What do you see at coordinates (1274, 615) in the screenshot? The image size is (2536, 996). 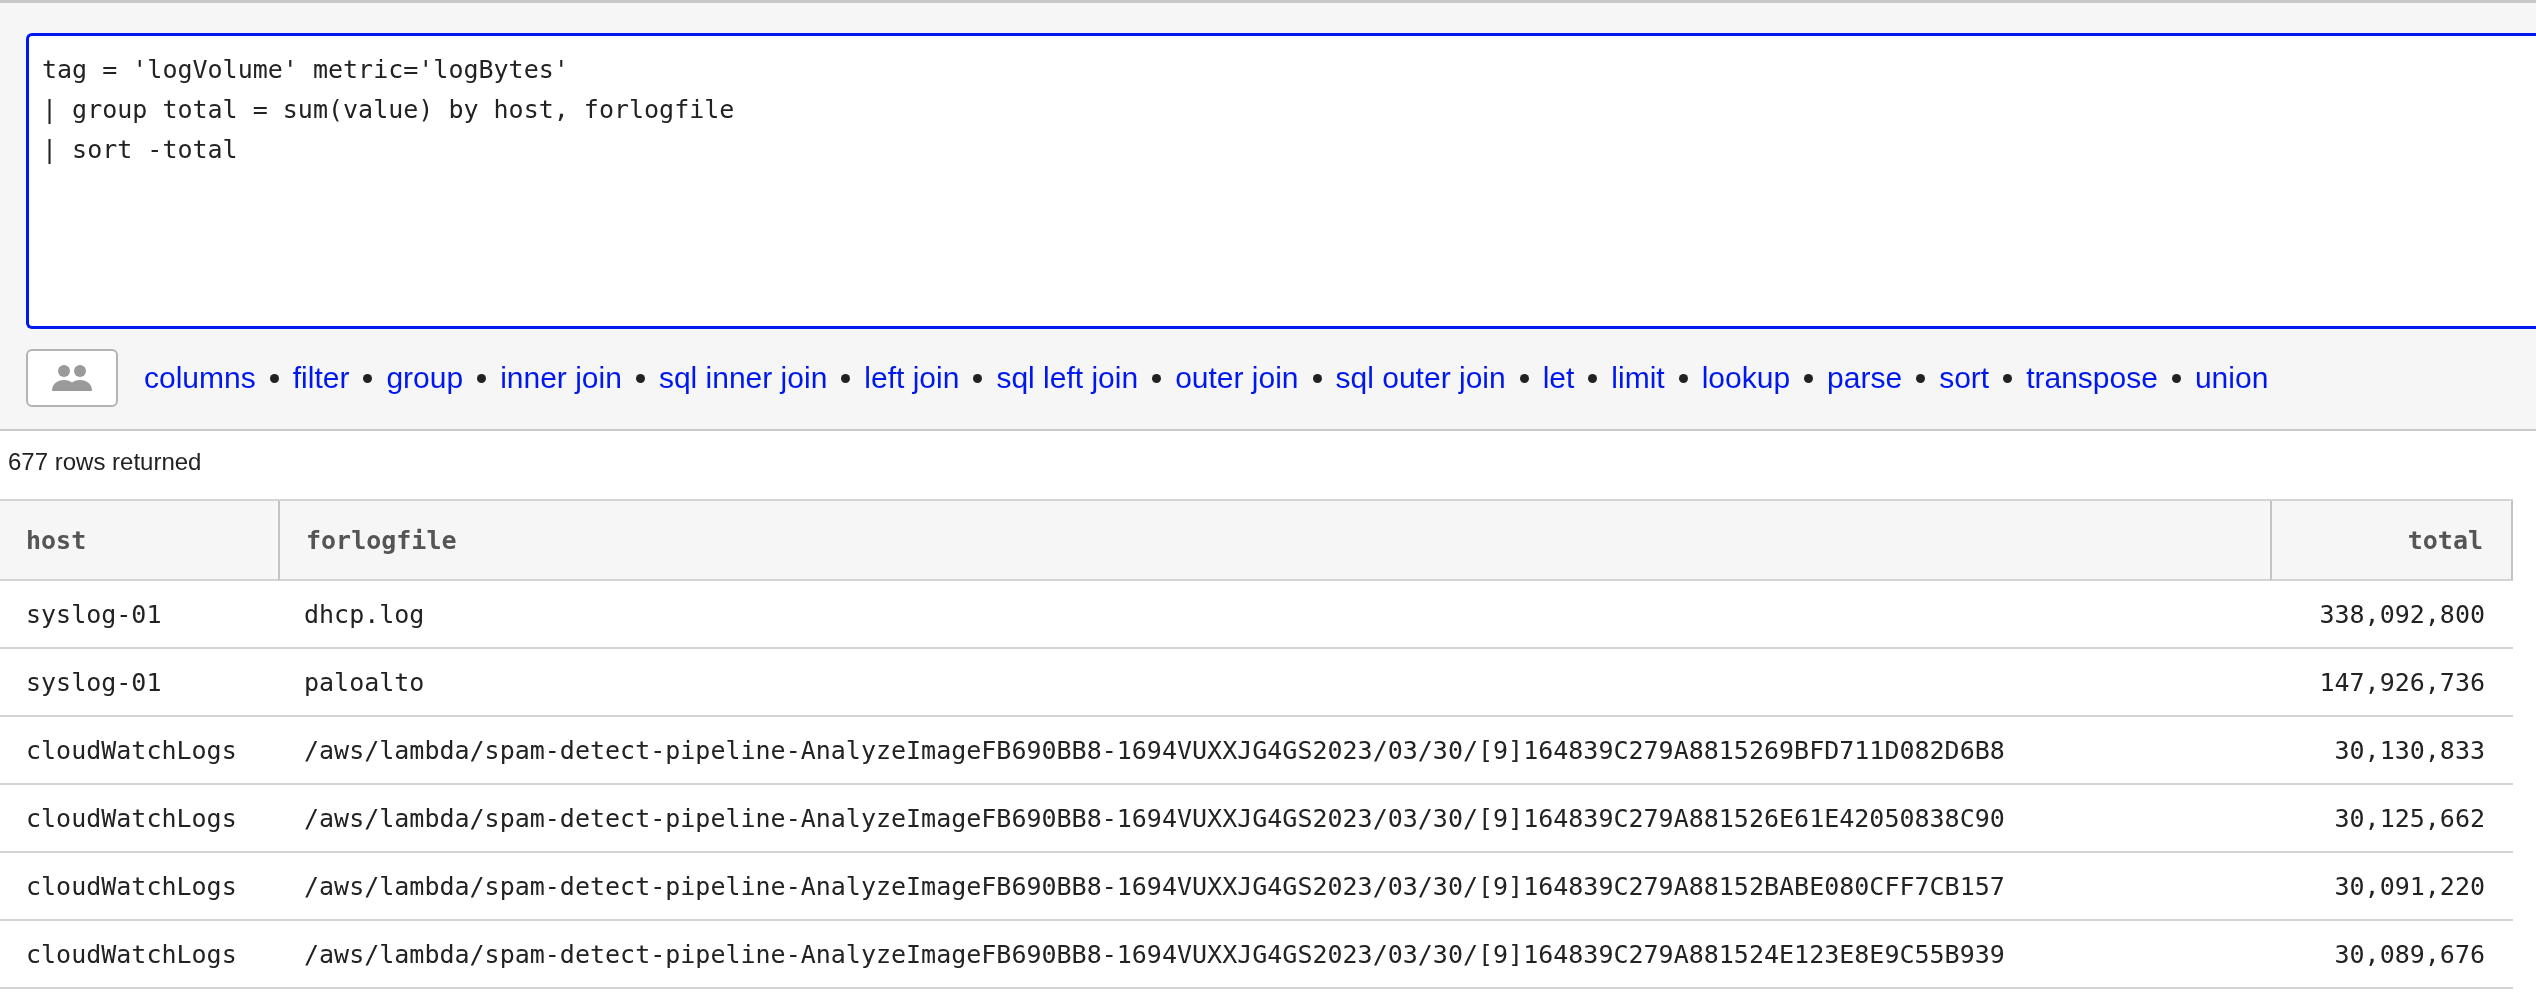 I see `table-cell: dhcp.log` at bounding box center [1274, 615].